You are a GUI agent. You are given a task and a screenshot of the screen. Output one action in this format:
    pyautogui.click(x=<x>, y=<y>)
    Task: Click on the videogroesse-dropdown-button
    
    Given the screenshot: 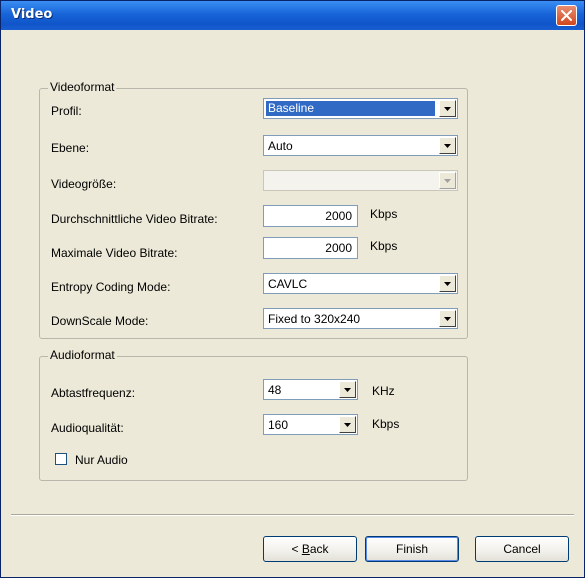 What is the action you would take?
    pyautogui.click(x=447, y=180)
    